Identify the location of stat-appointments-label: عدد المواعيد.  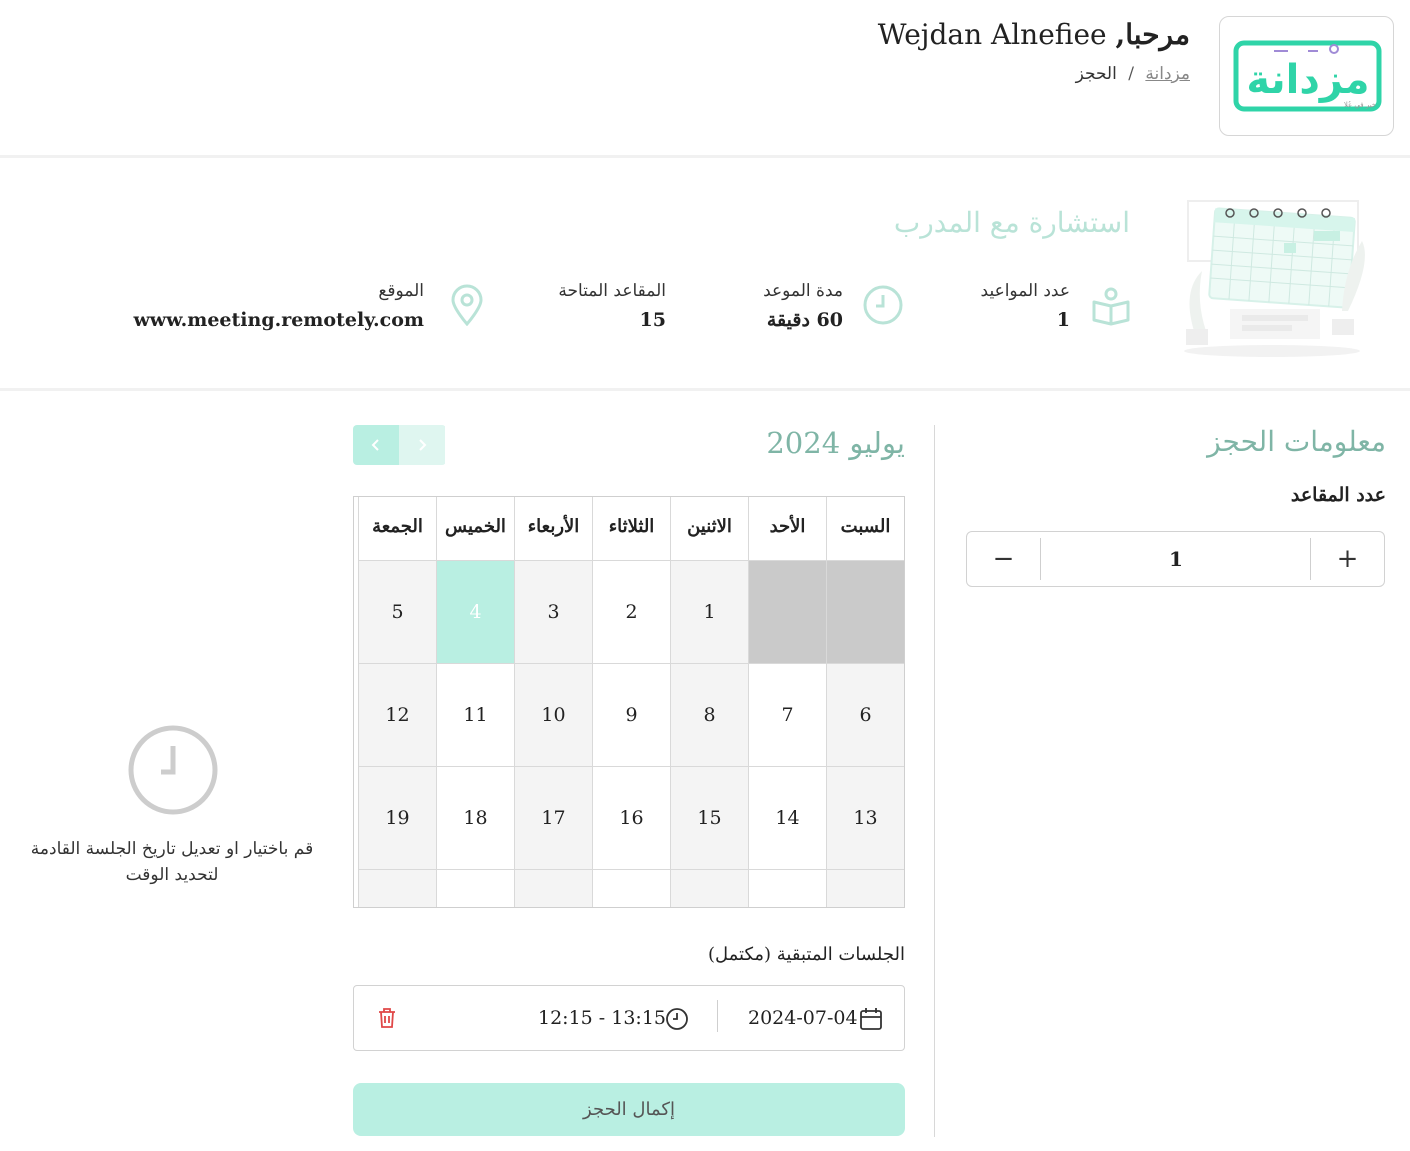
(1025, 291).